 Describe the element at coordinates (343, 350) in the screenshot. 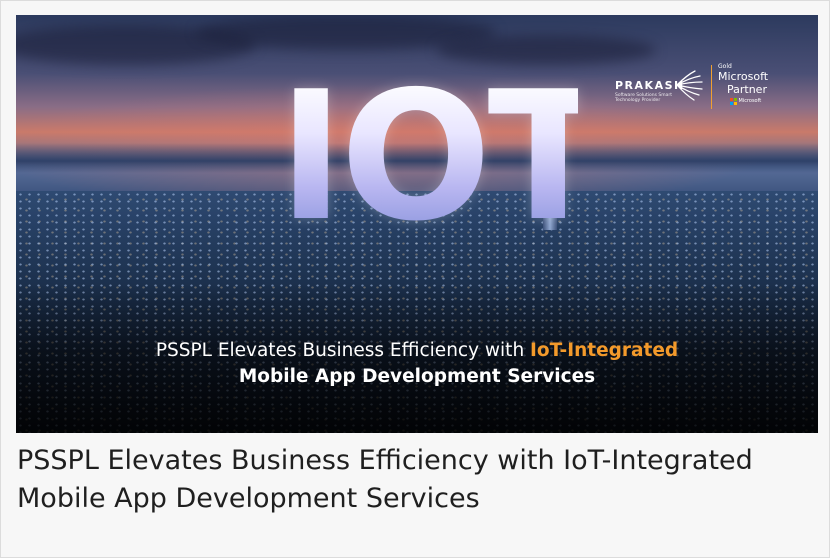

I see `caption-prefix: PSSPL Elevates Business Efficiency with` at that location.